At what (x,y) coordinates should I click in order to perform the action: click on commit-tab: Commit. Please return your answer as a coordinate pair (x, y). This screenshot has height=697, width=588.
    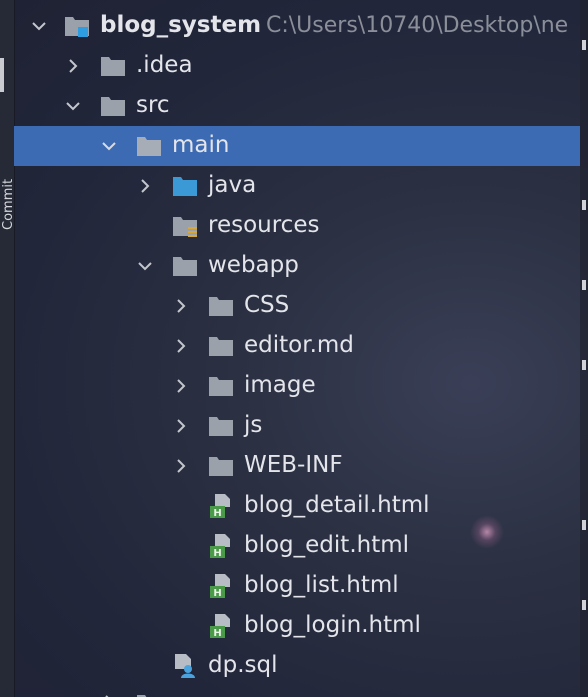
    Looking at the image, I should click on (7, 175).